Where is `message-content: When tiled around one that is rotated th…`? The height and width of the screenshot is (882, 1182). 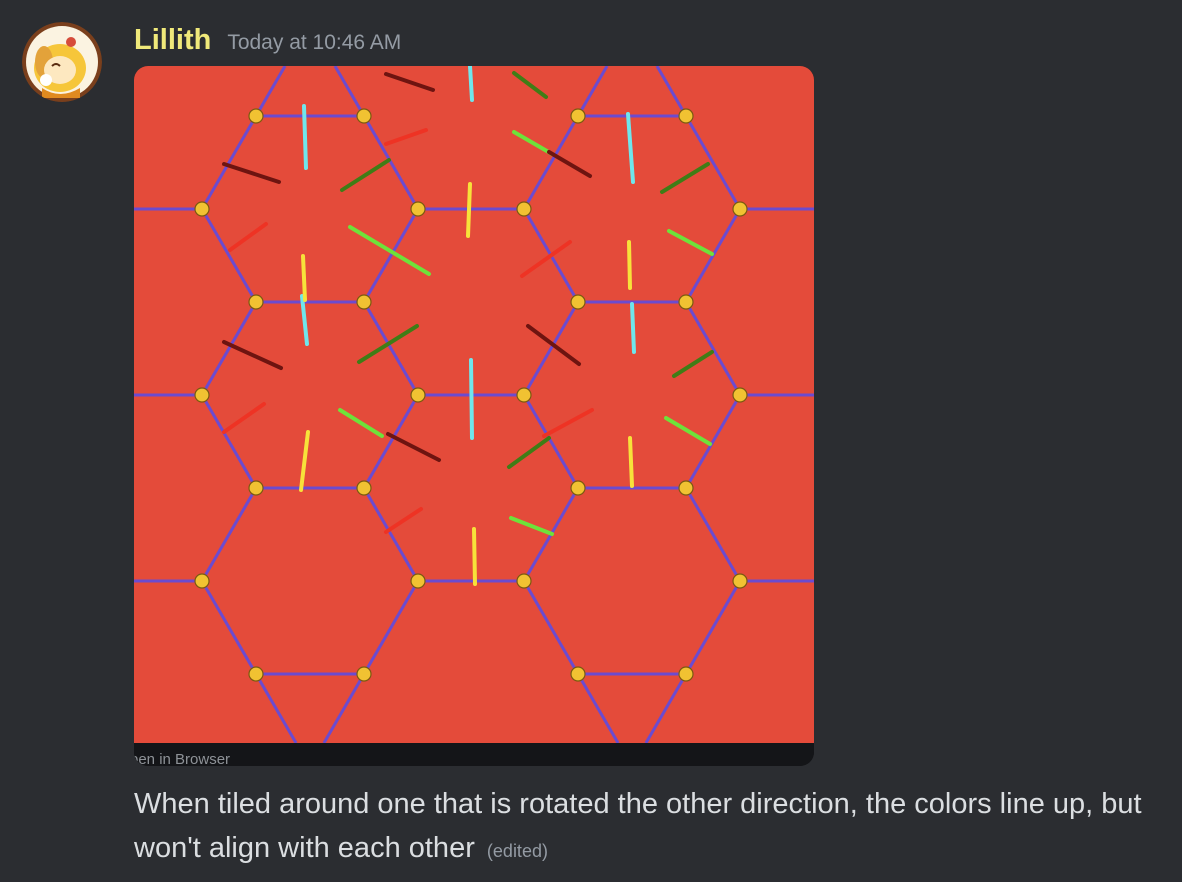 message-content: When tiled around one that is rotated th… is located at coordinates (654, 827).